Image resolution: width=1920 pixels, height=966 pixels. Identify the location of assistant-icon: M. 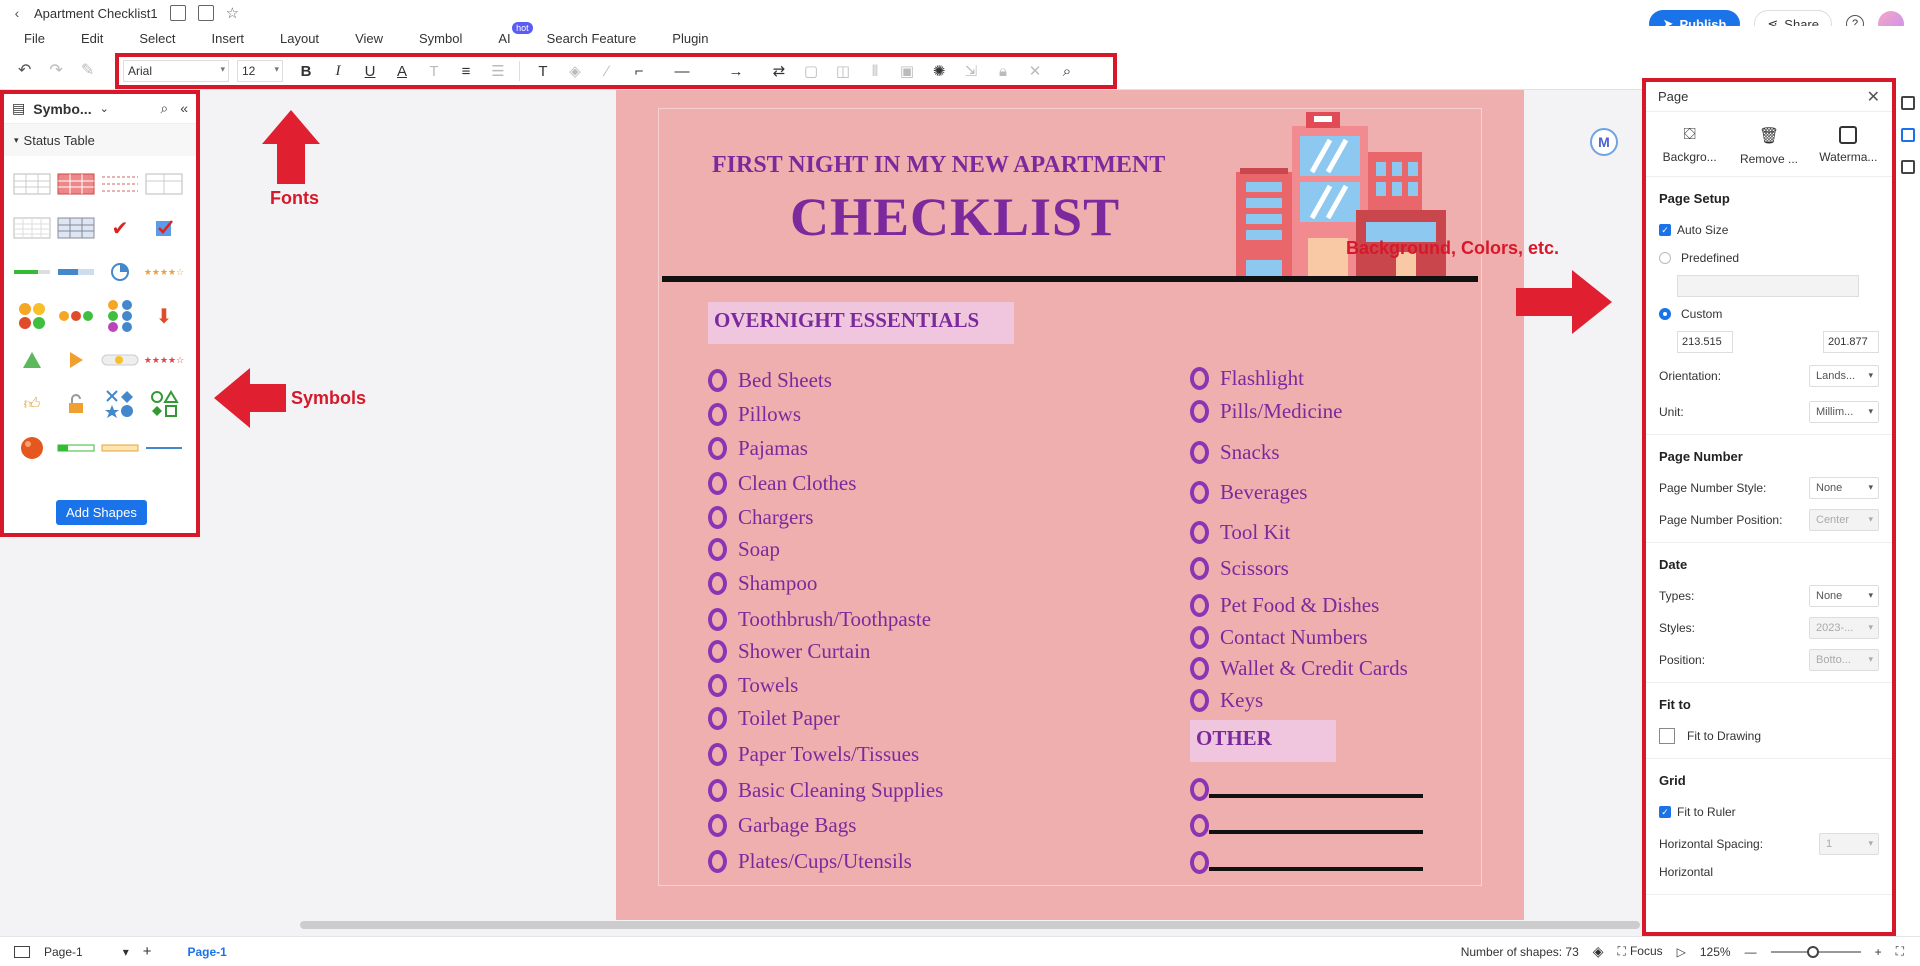
(1604, 142).